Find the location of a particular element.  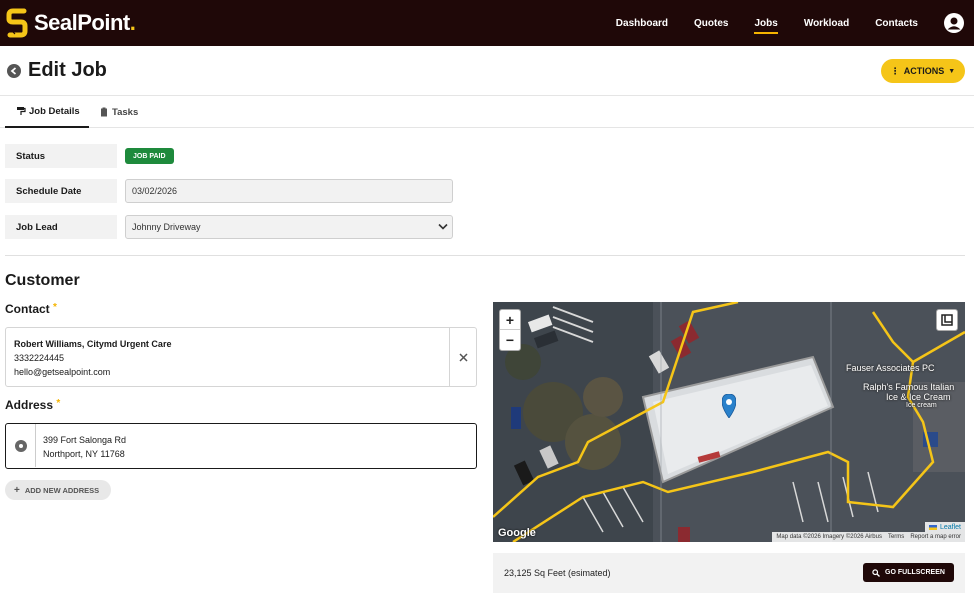

poi-ralphs-line1: Ralph's Famous Italian is located at coordinates (908, 387).